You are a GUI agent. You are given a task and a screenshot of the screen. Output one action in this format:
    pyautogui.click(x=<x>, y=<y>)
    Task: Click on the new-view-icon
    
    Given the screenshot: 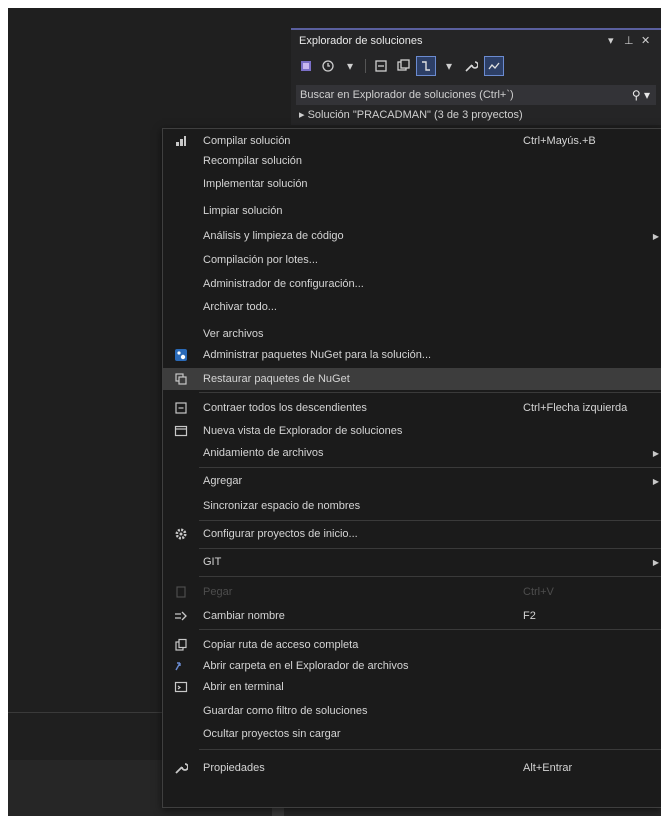 What is the action you would take?
    pyautogui.click(x=181, y=431)
    